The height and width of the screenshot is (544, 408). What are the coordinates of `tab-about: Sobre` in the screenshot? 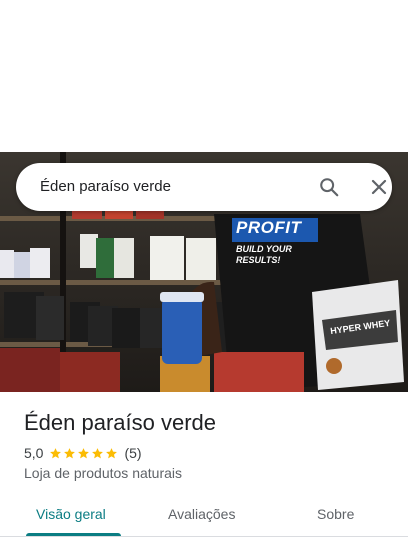 It's located at (335, 514).